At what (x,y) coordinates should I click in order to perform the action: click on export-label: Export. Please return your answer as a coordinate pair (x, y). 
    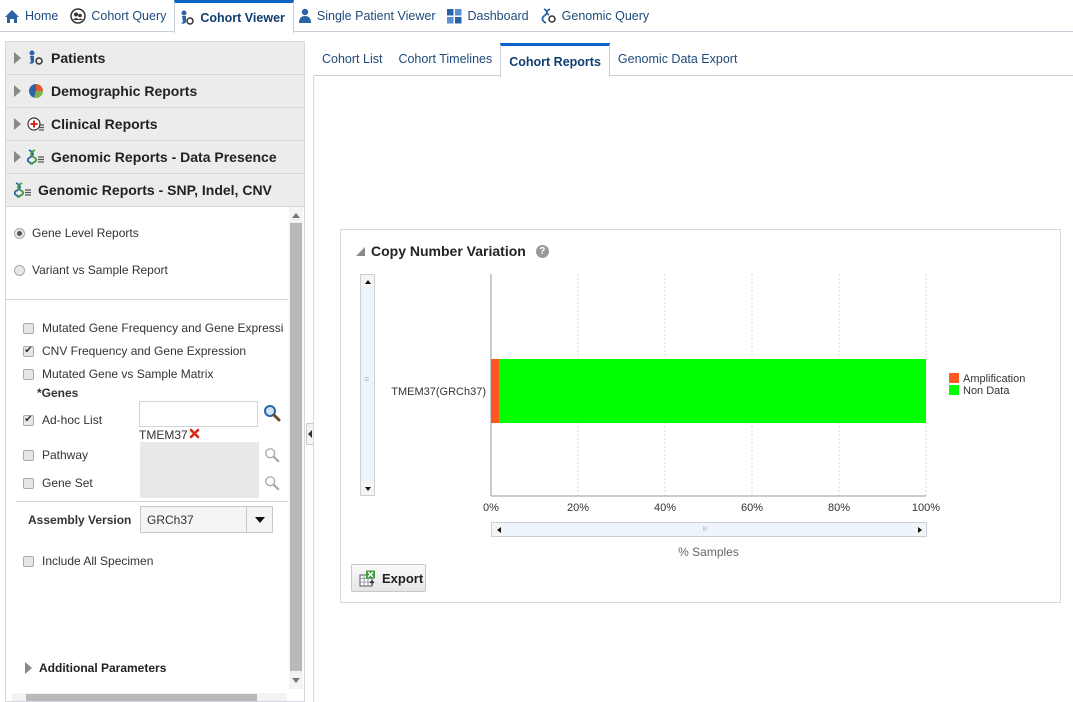
    Looking at the image, I should click on (403, 578).